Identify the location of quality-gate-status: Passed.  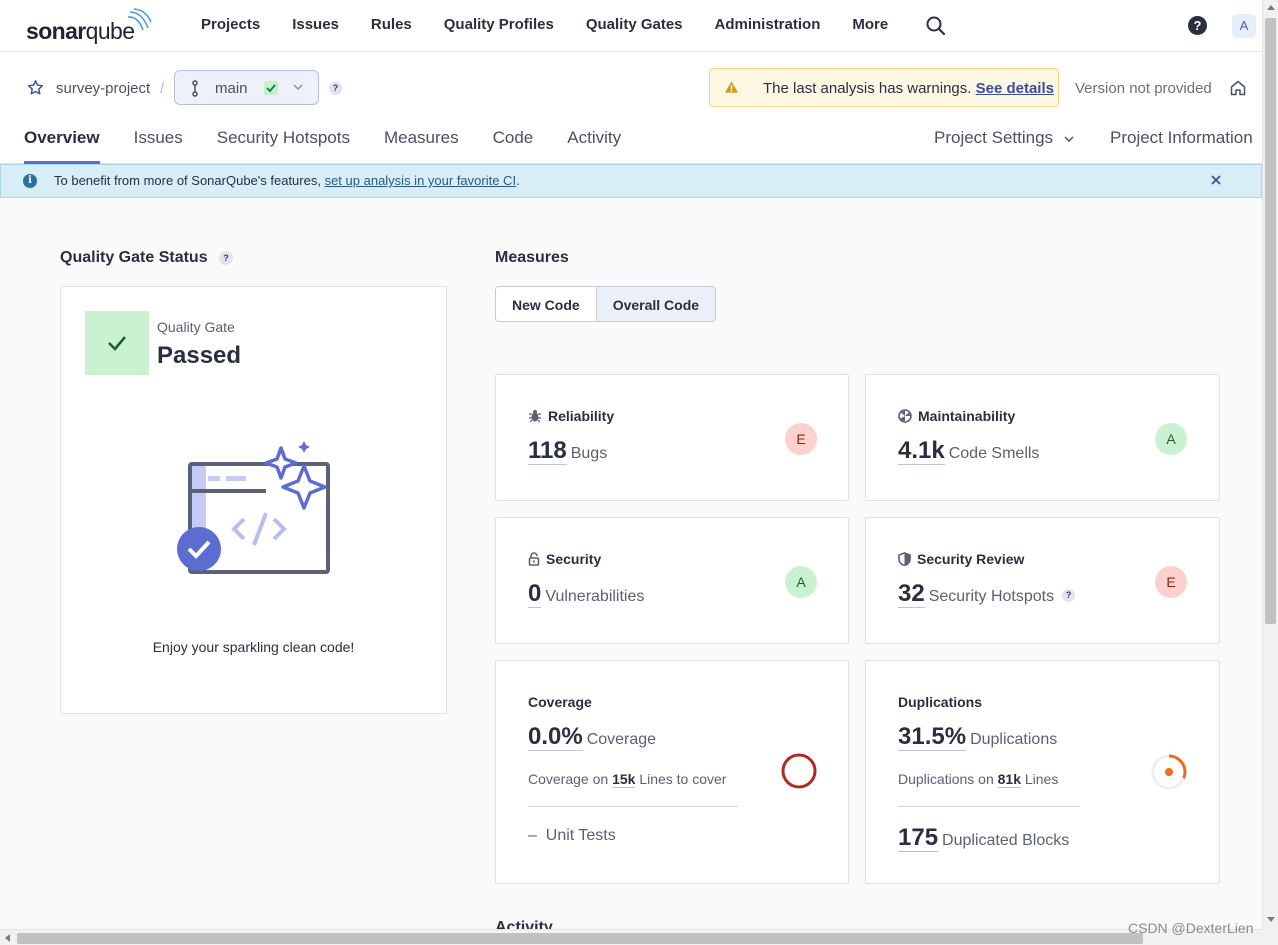
(199, 355).